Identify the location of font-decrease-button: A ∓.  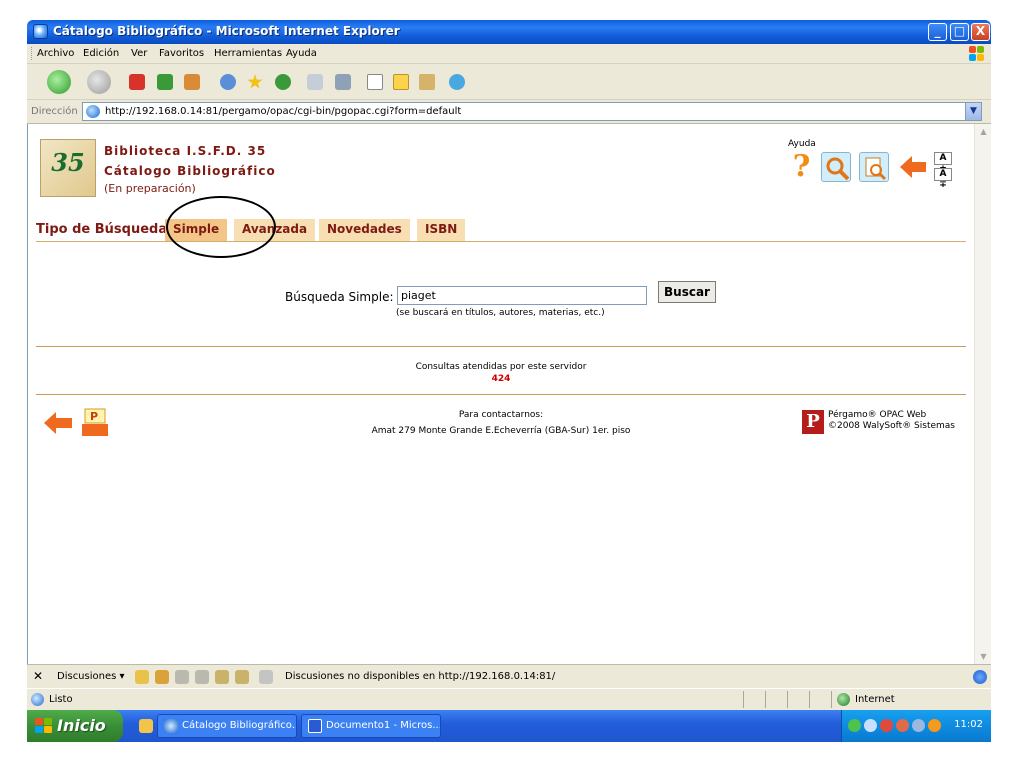
(943, 179).